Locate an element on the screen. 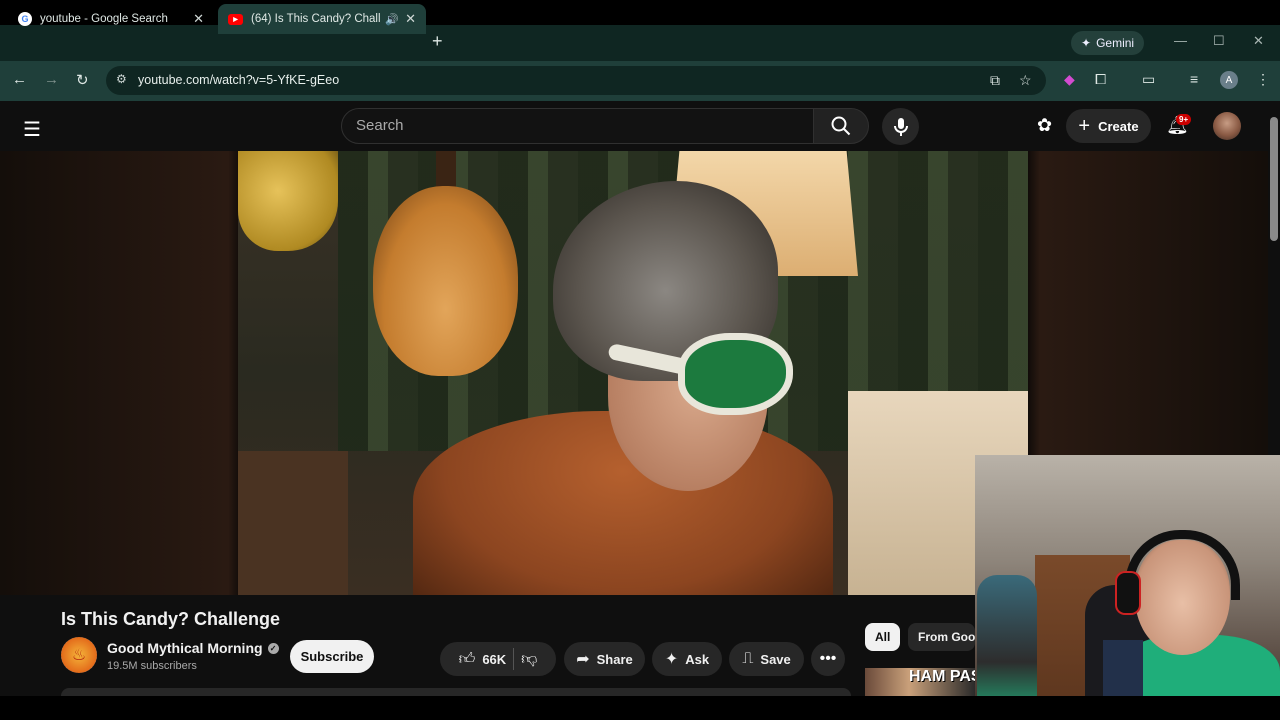 The width and height of the screenshot is (1280, 720). menu-kebab-icon: ⋮ is located at coordinates (1263, 79).